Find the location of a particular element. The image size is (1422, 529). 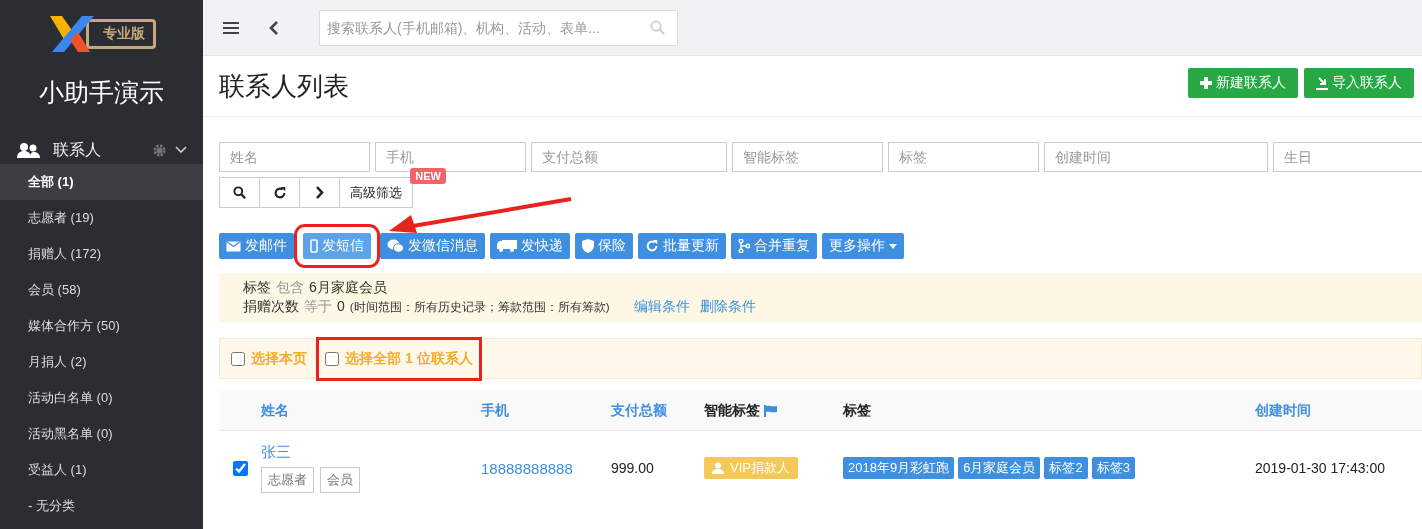

group-tag: 会员 is located at coordinates (340, 480).